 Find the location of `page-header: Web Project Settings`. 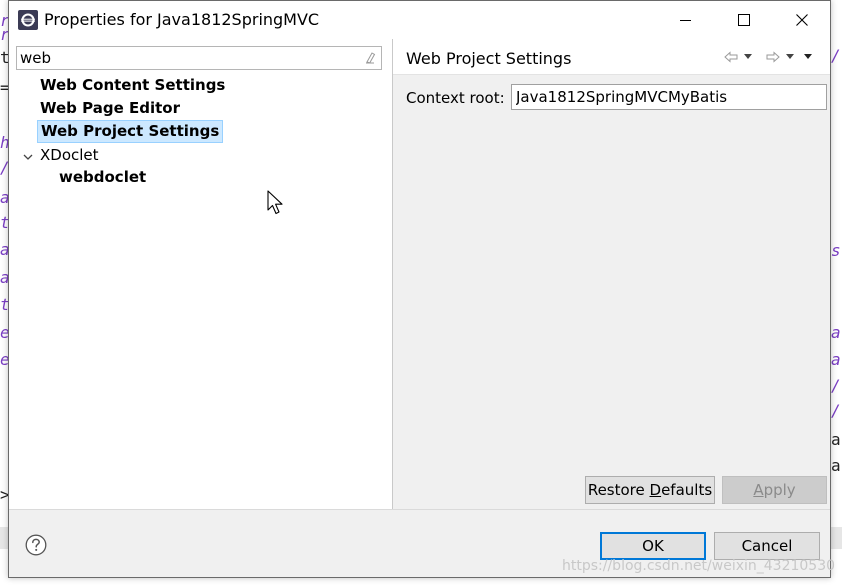

page-header: Web Project Settings is located at coordinates (611, 57).